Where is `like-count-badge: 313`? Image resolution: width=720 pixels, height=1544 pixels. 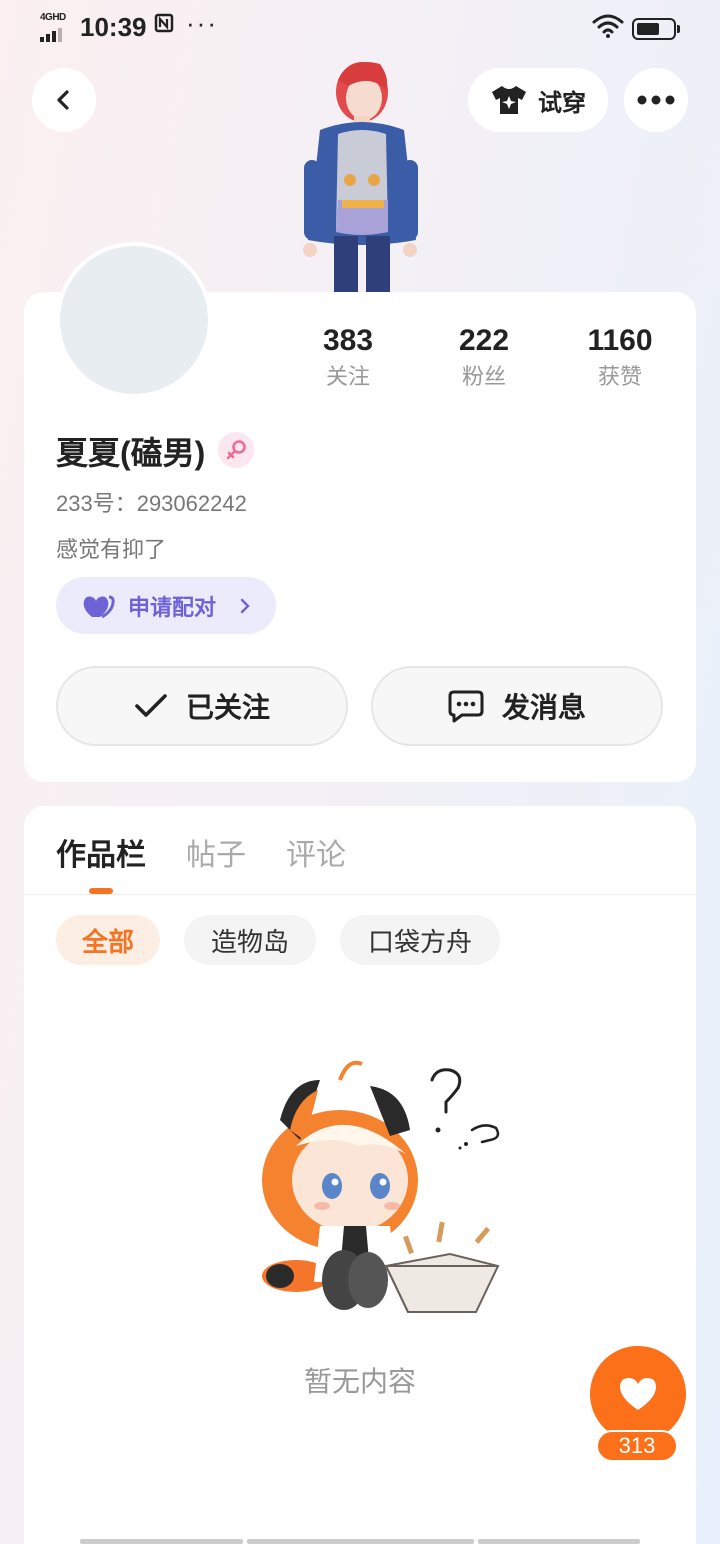 like-count-badge: 313 is located at coordinates (637, 1446).